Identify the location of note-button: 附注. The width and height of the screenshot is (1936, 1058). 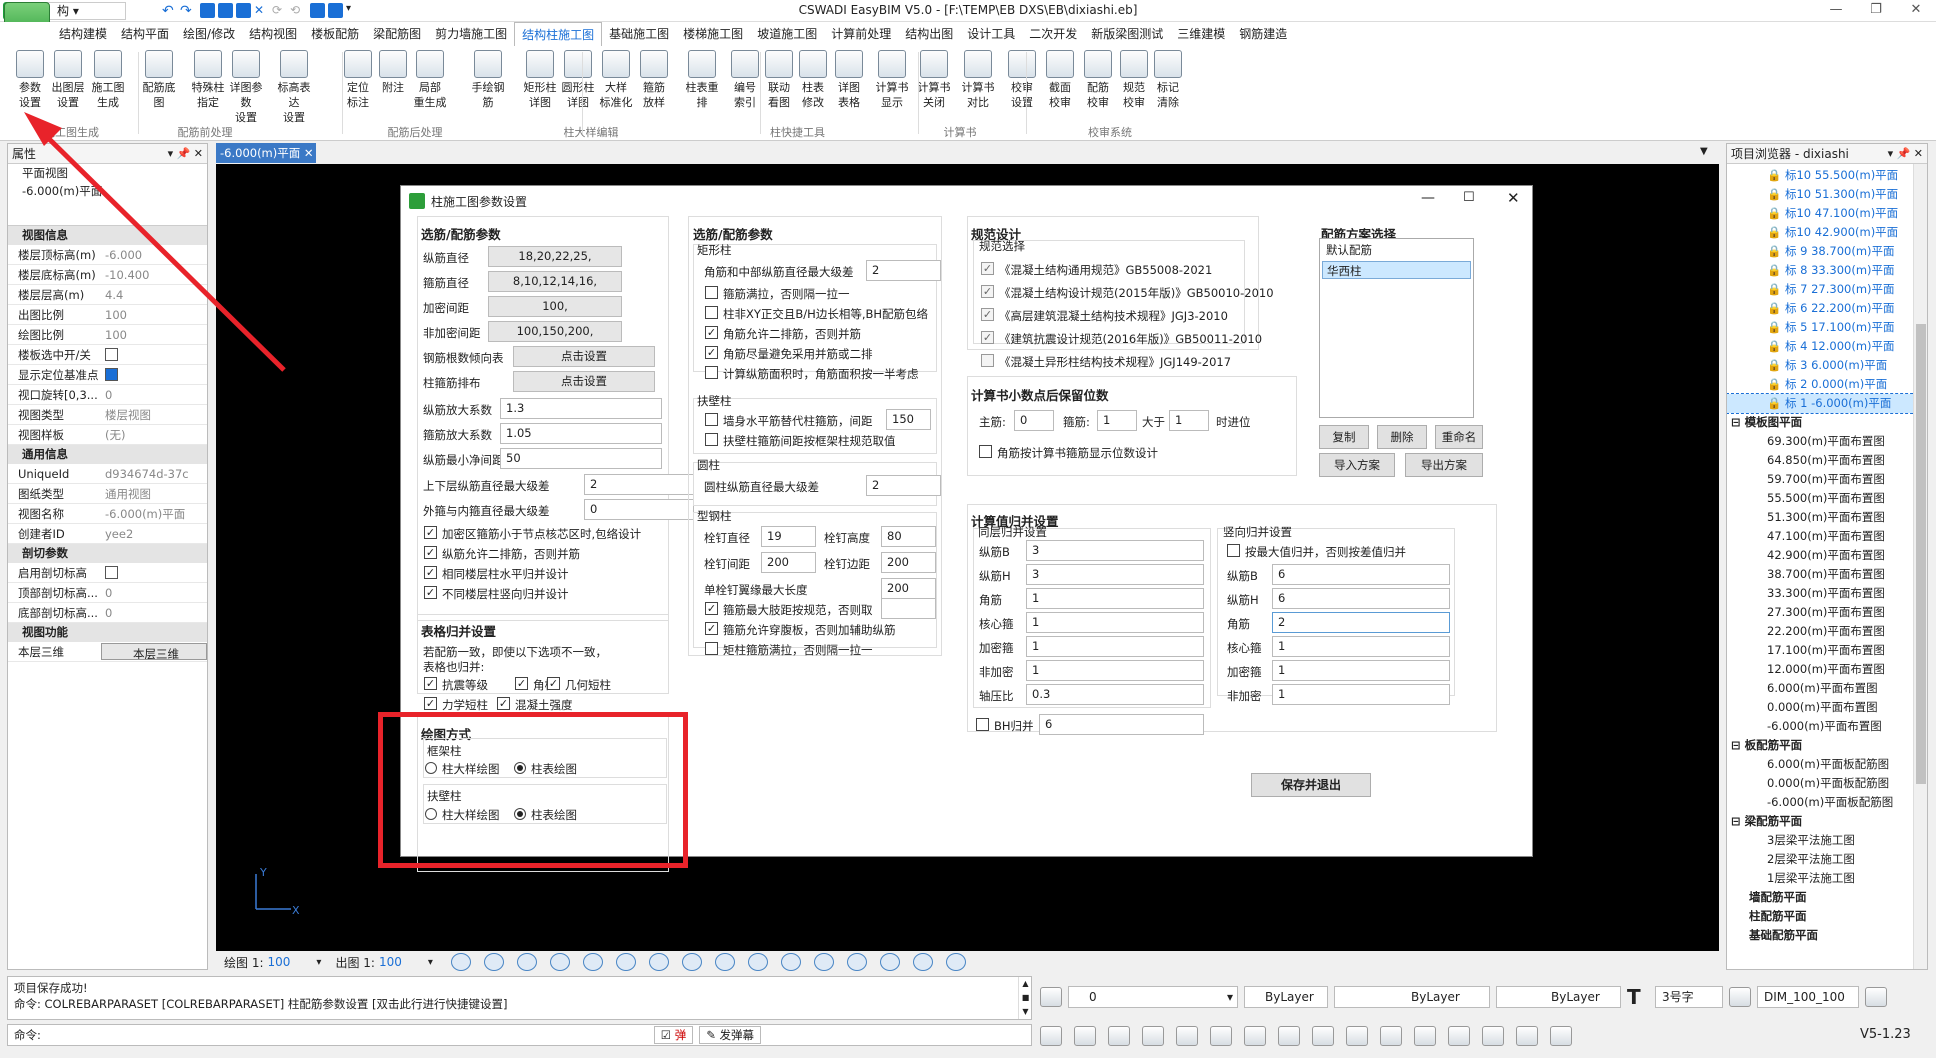
(393, 89).